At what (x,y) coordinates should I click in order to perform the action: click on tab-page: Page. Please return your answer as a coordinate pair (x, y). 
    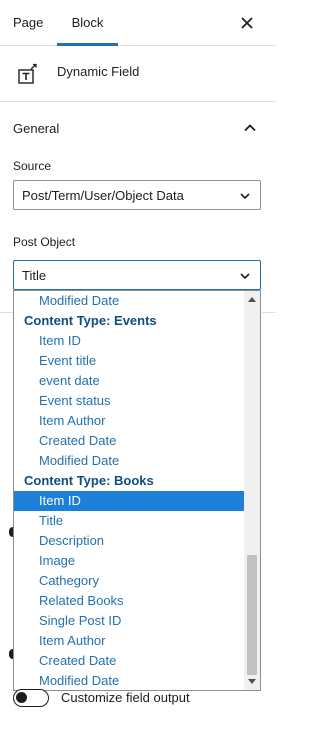
    Looking at the image, I should click on (28, 23).